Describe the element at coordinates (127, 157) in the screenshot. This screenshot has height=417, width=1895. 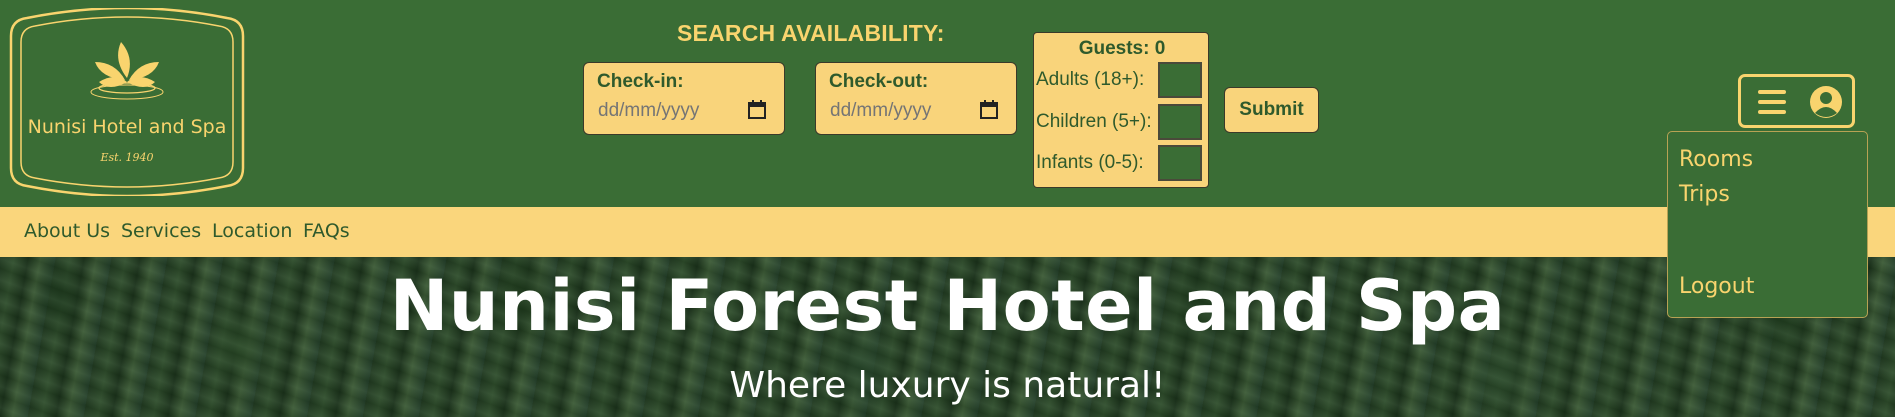
I see `logo-established: Est. 1940` at that location.